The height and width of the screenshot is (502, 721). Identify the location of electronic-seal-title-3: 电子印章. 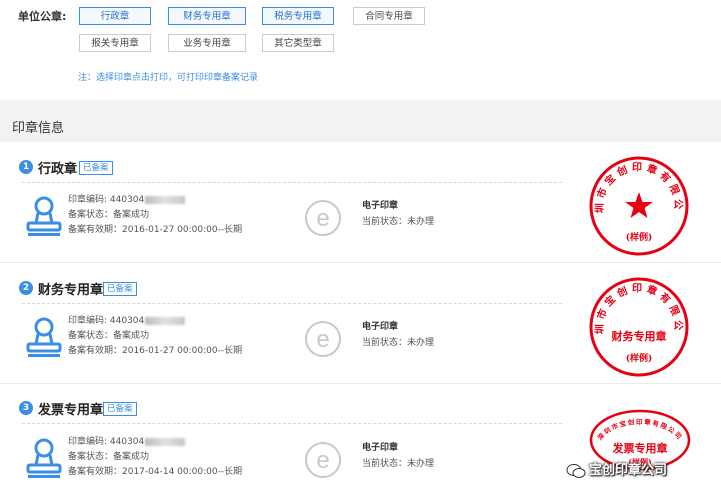
(380, 448).